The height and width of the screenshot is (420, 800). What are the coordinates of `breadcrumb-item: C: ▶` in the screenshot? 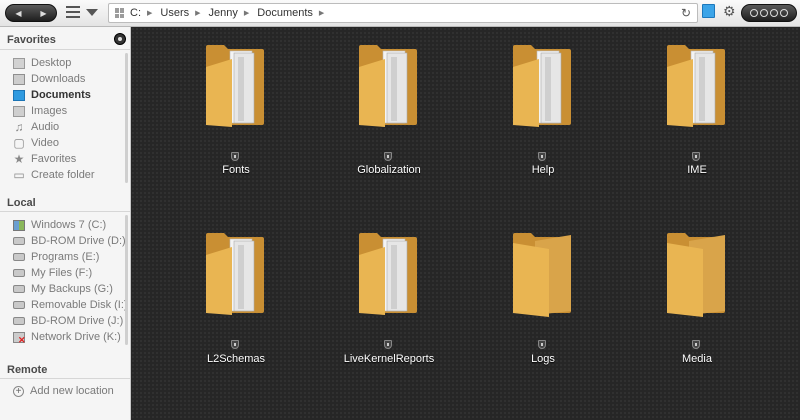 It's located at (145, 13).